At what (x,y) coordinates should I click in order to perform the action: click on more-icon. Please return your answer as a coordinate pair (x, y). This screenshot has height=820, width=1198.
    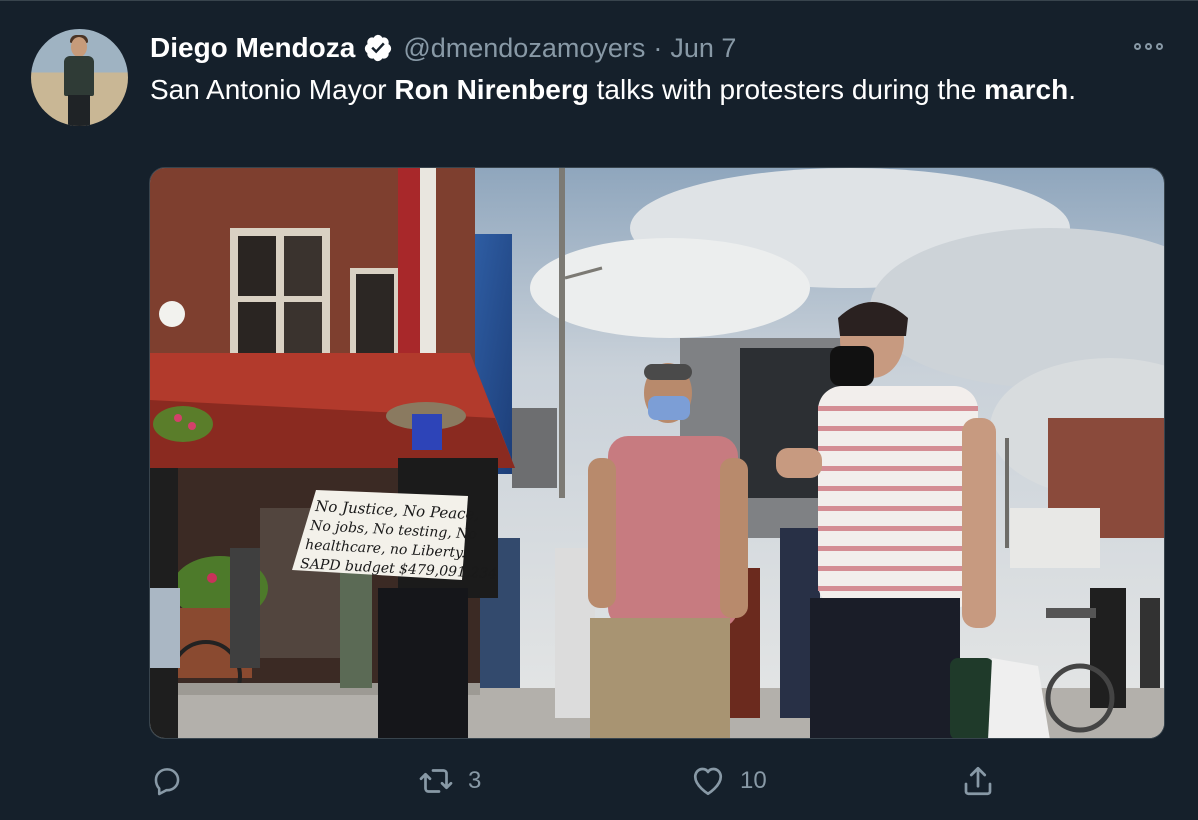
    Looking at the image, I should click on (1148, 46).